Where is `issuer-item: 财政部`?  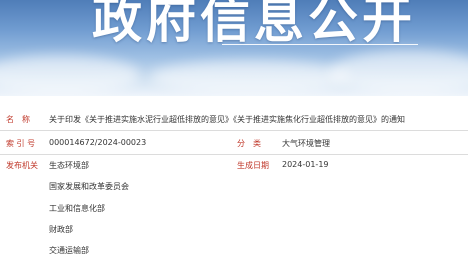
issuer-item: 财政部 is located at coordinates (61, 229).